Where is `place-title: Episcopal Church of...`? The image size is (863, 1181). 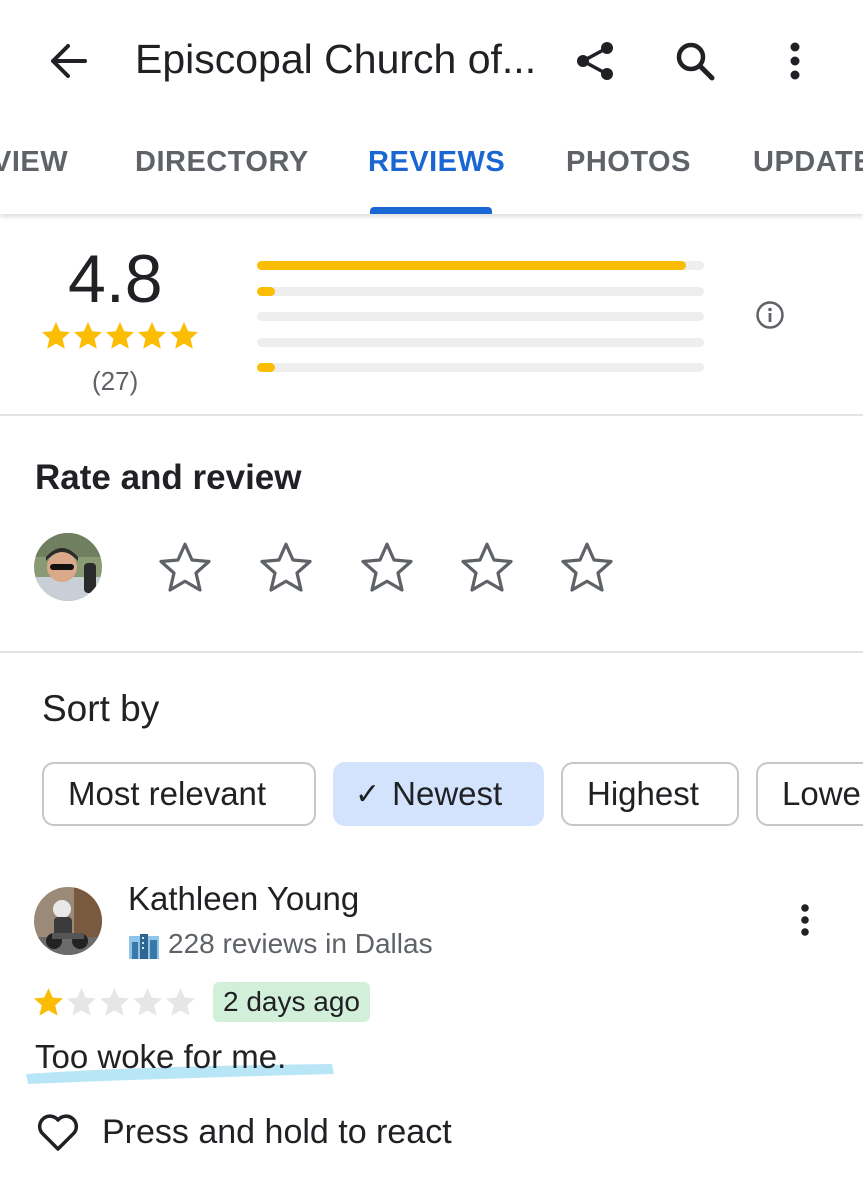
place-title: Episcopal Church of... is located at coordinates (336, 59).